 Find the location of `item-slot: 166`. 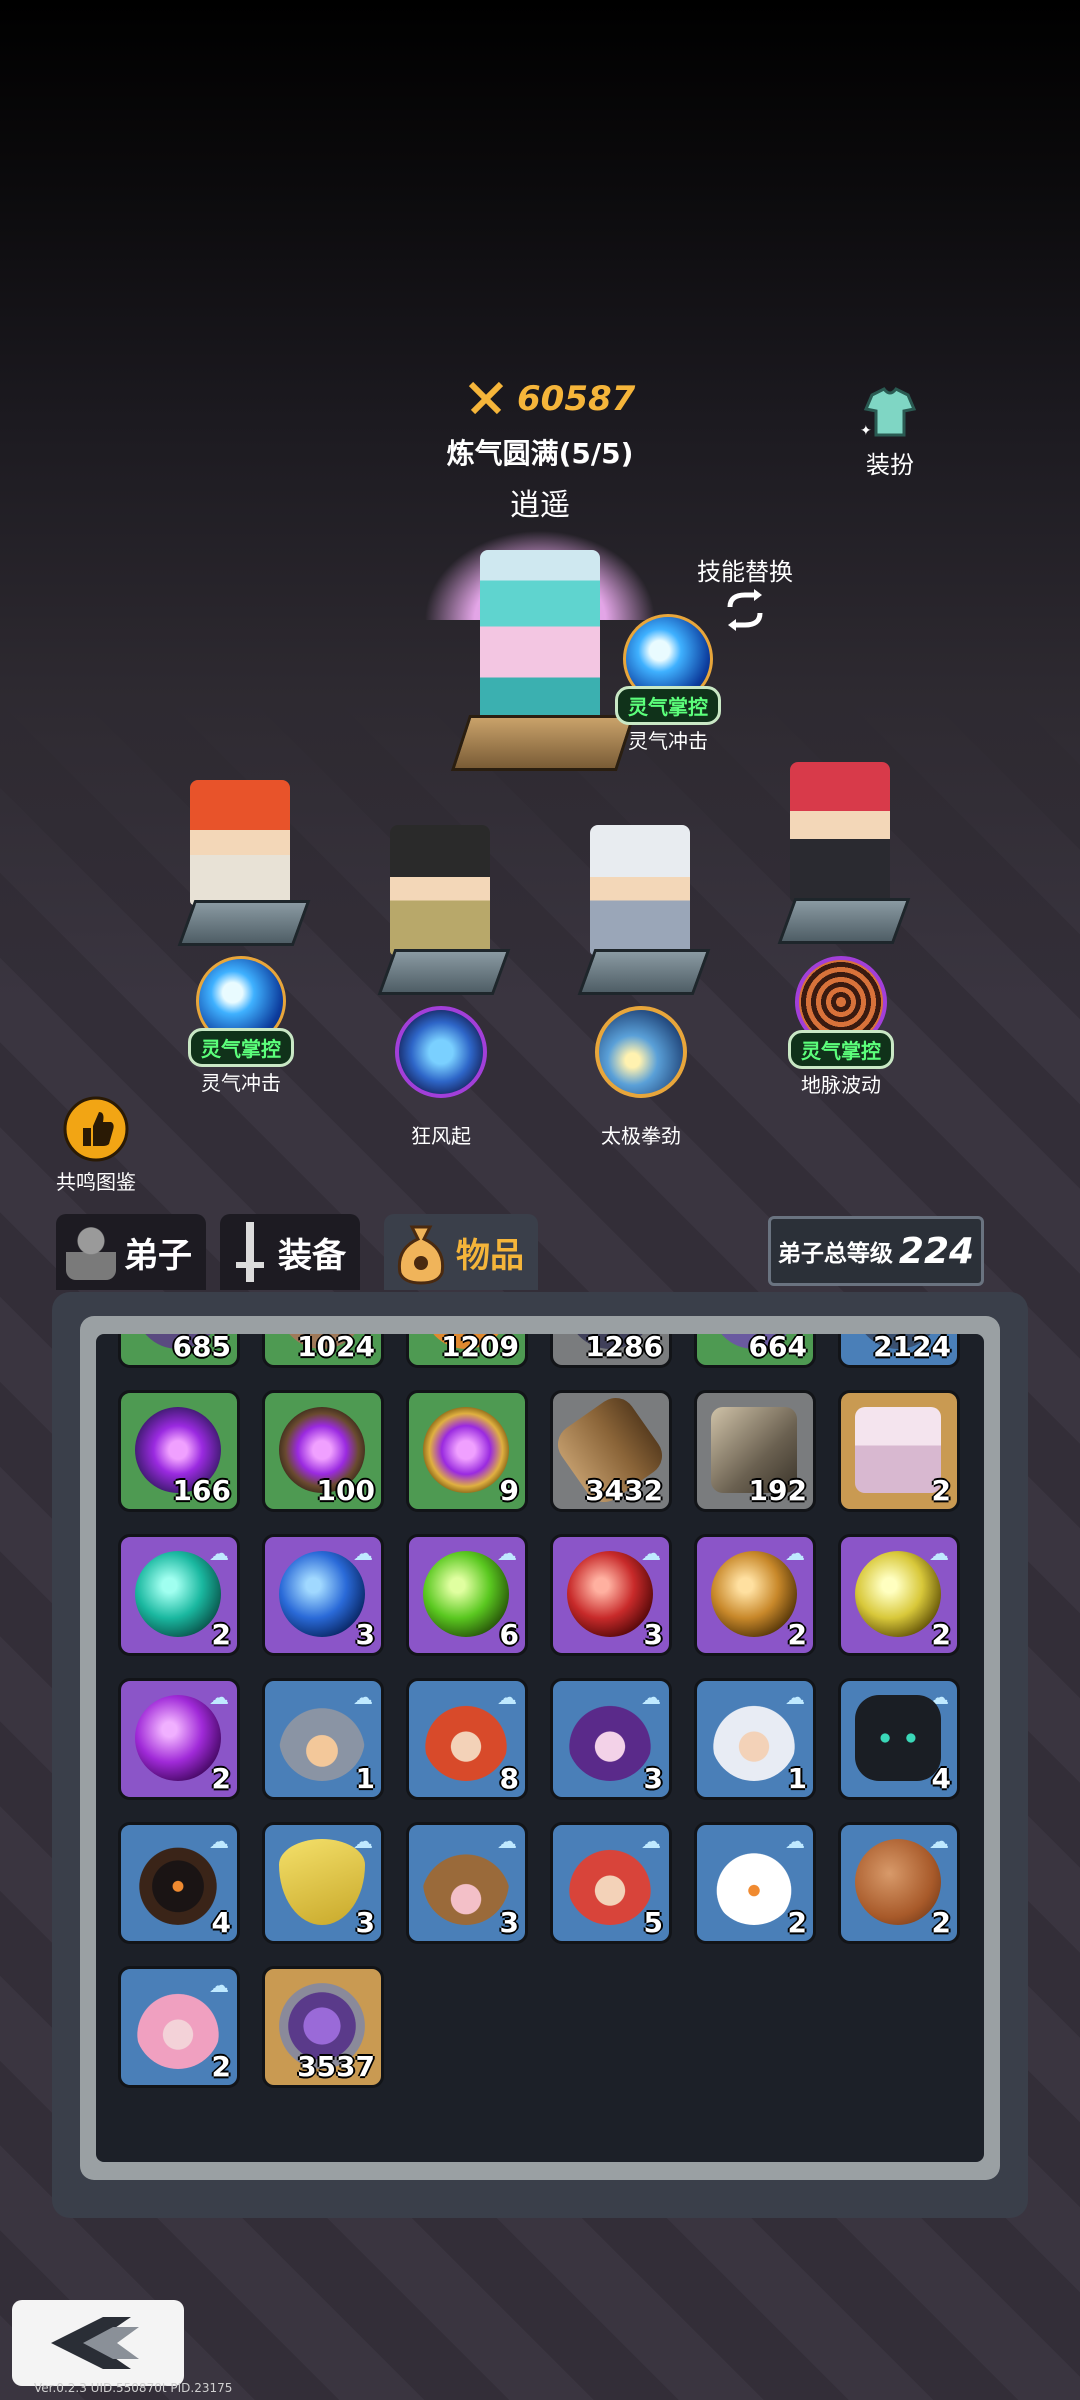

item-slot: 166 is located at coordinates (179, 1451).